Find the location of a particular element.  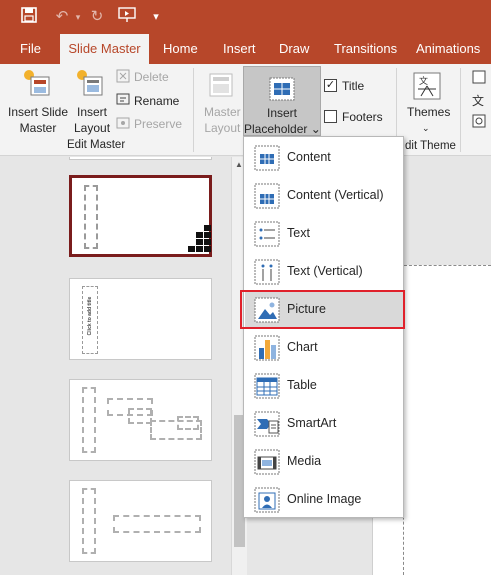

media-icon is located at coordinates (267, 462).